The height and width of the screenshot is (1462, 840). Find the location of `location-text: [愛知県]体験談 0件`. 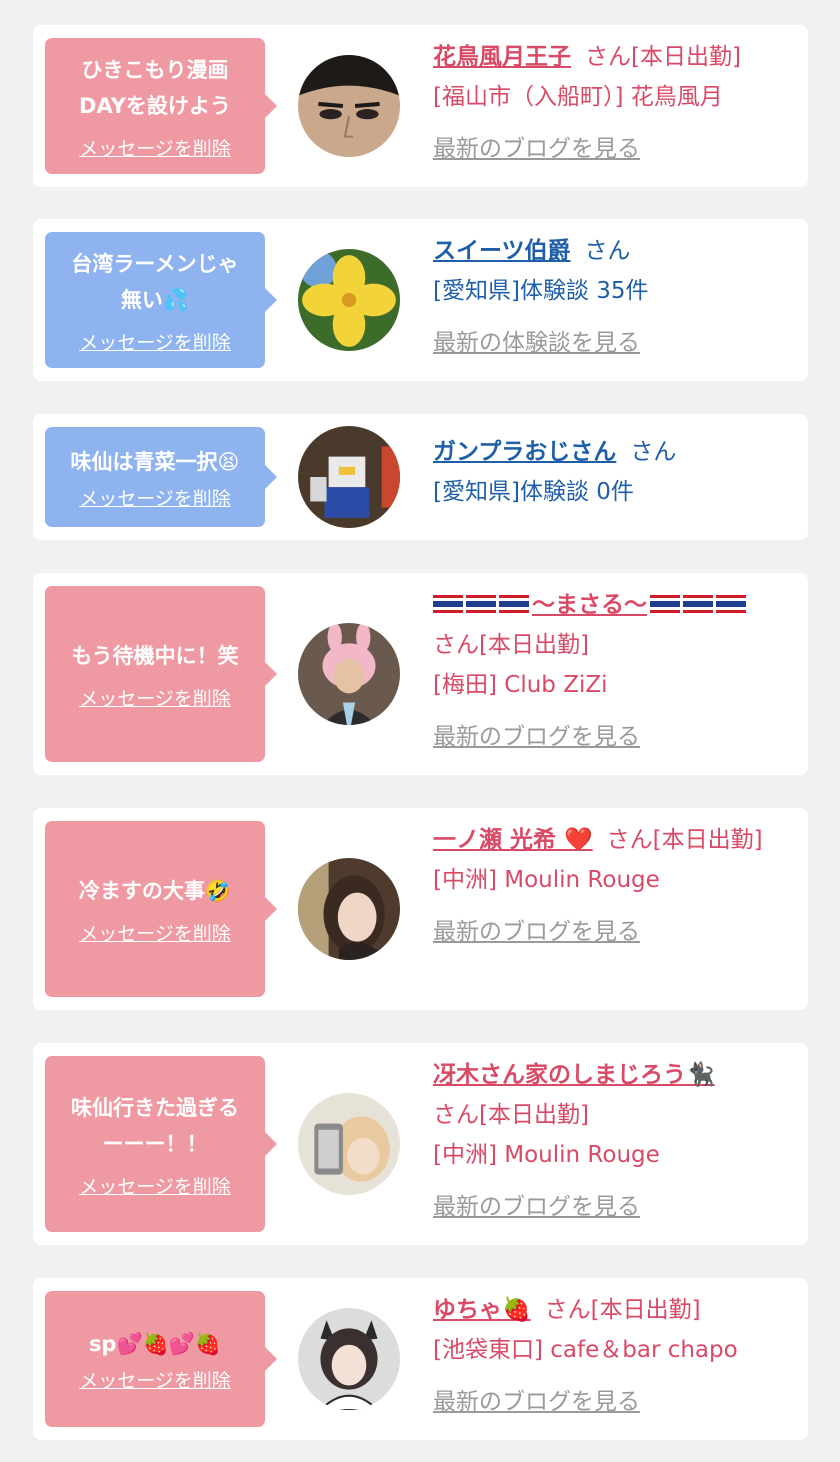

location-text: [愛知県]体験談 0件 is located at coordinates (533, 492).